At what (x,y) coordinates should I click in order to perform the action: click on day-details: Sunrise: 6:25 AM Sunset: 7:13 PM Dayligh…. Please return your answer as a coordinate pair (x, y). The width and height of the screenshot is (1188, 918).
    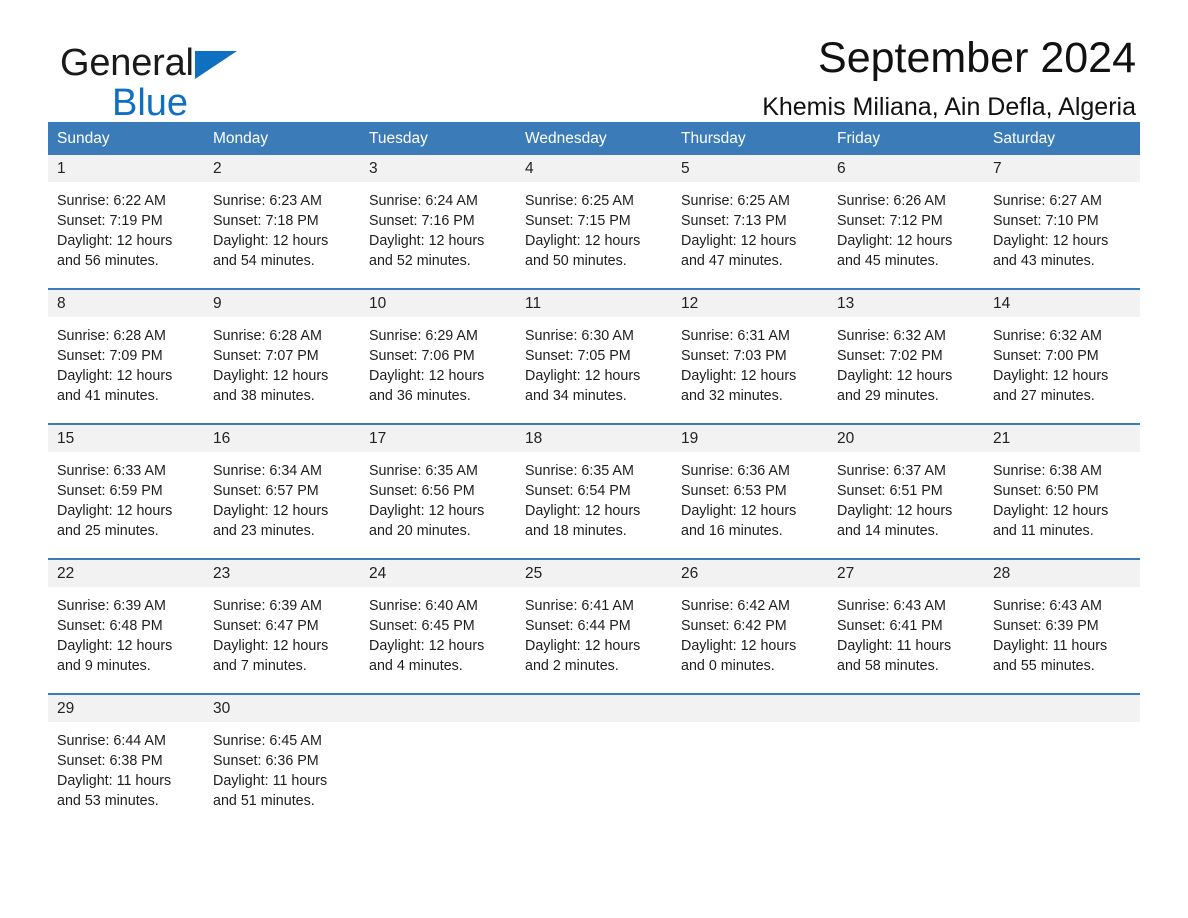
    Looking at the image, I should click on (750, 226).